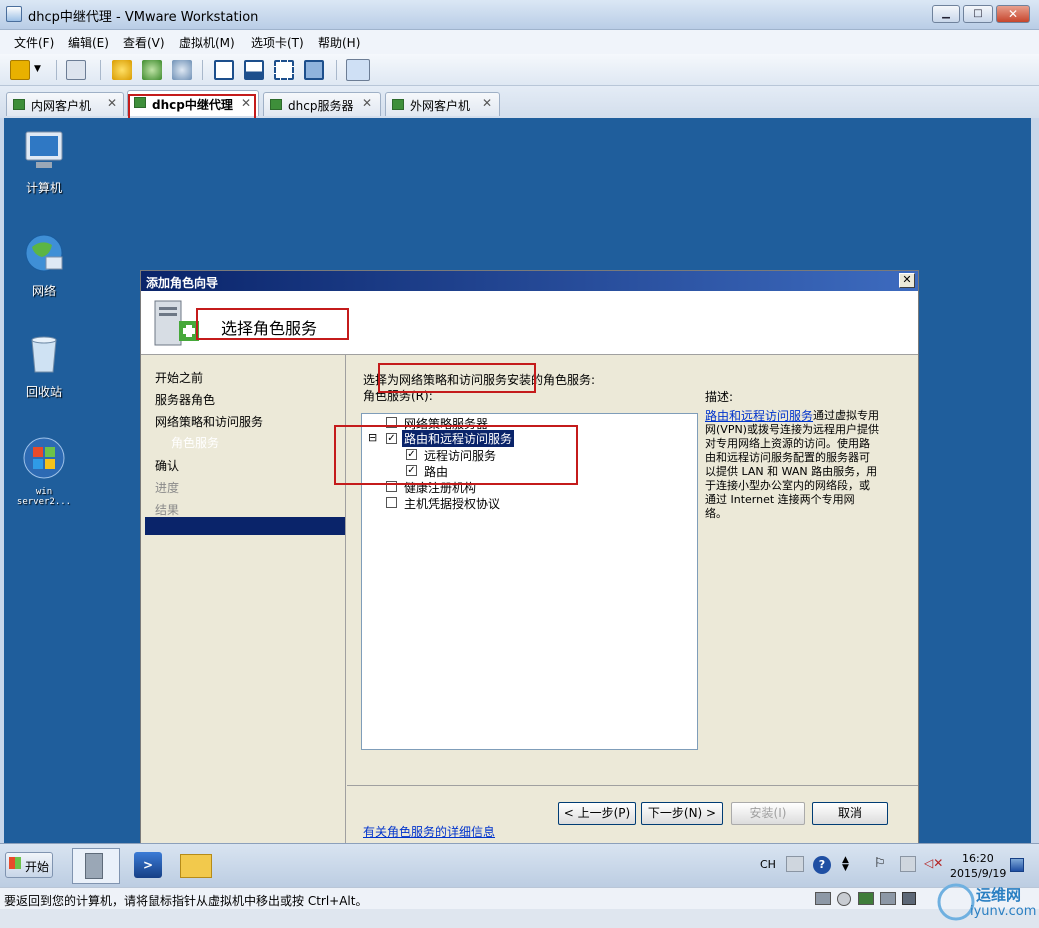 This screenshot has width=1039, height=928. I want to click on collapse-icon: ⊟, so click(372, 437).